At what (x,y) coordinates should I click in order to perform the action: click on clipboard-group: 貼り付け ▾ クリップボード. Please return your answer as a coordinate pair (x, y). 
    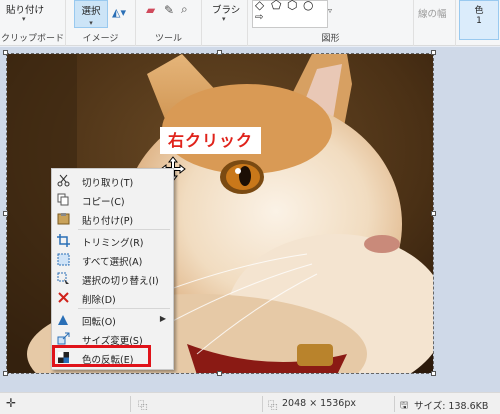
    Looking at the image, I should click on (33, 23).